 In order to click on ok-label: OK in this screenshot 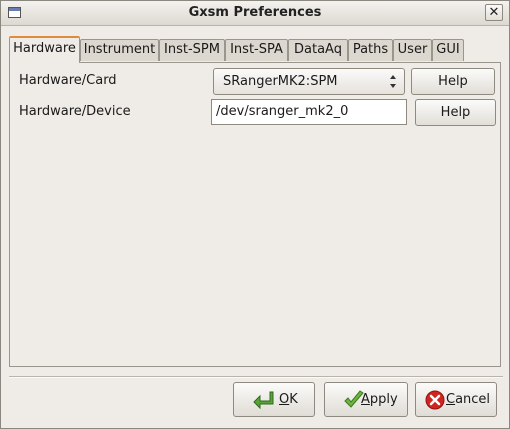, I will do `click(288, 399)`.